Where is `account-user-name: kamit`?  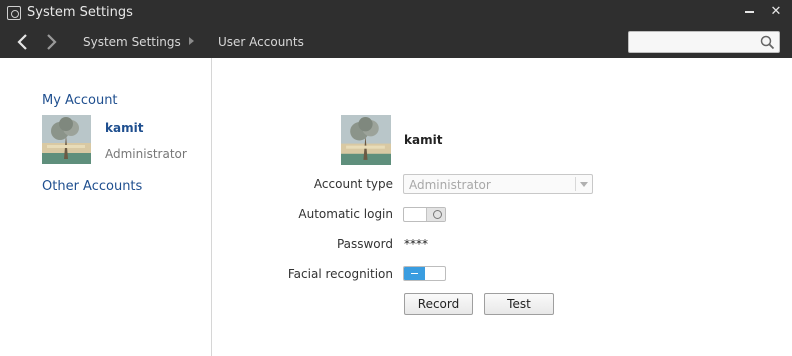
account-user-name: kamit is located at coordinates (423, 140).